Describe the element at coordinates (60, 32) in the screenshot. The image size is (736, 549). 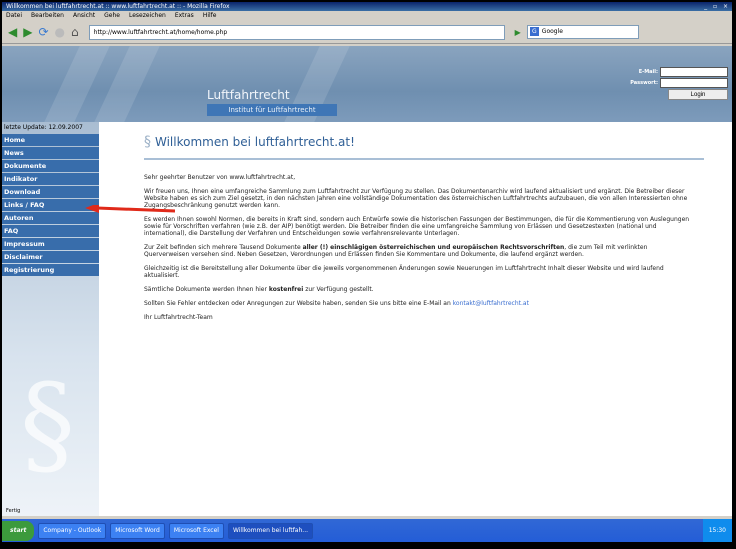
I see `stop-icon: ●` at that location.